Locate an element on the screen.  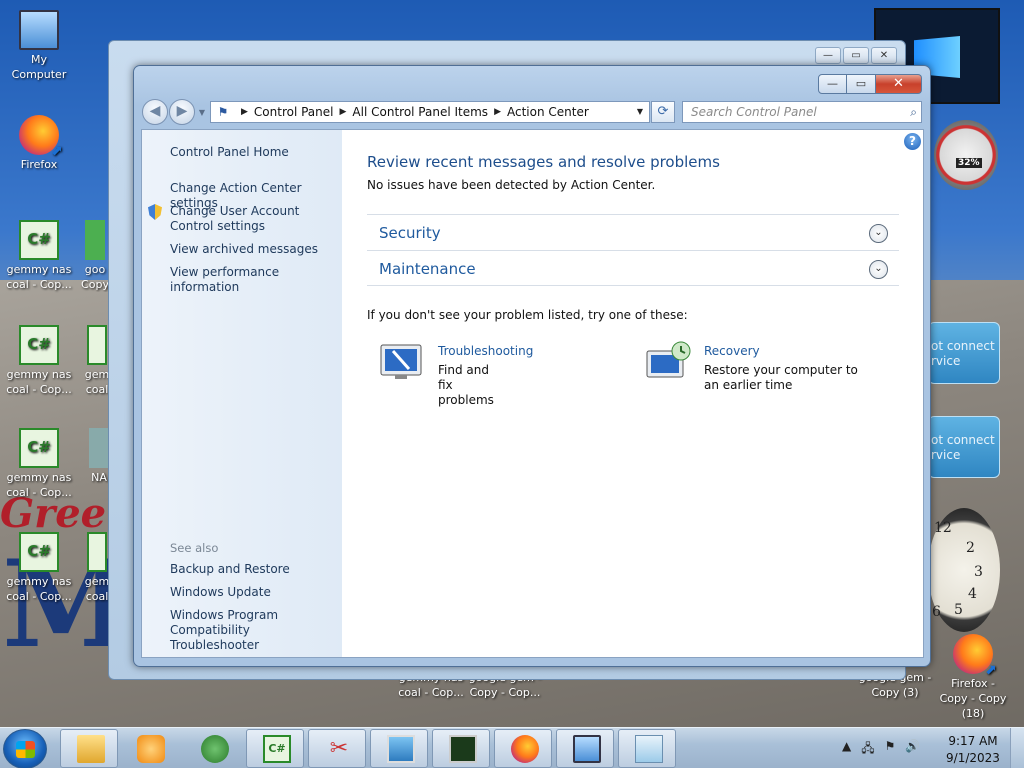
taskbar-remote-desktop is located at coordinates (585, 748).